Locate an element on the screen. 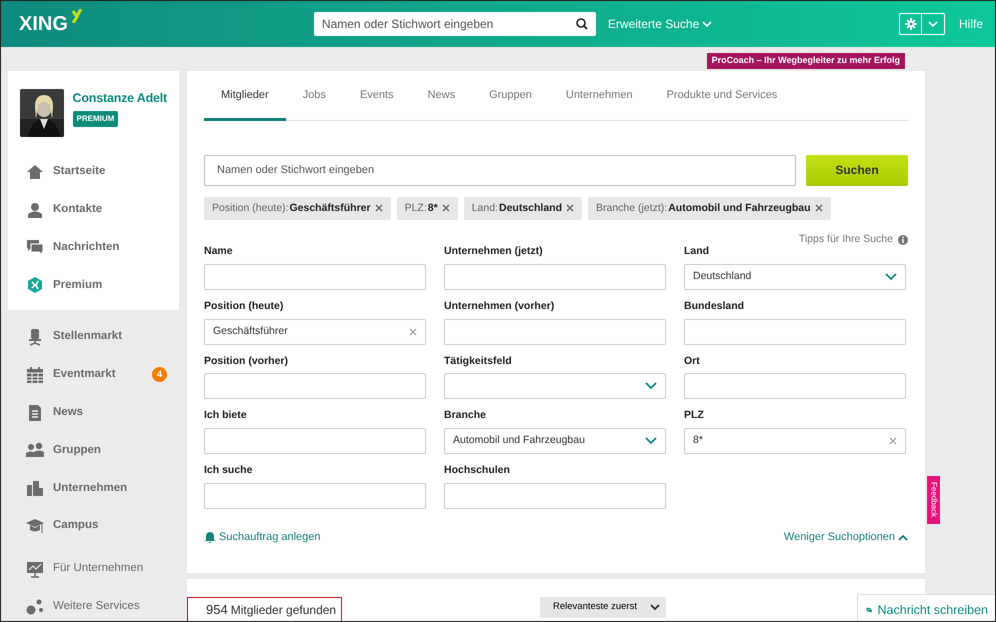  sidebar-item: Unternehmen is located at coordinates (93, 488).